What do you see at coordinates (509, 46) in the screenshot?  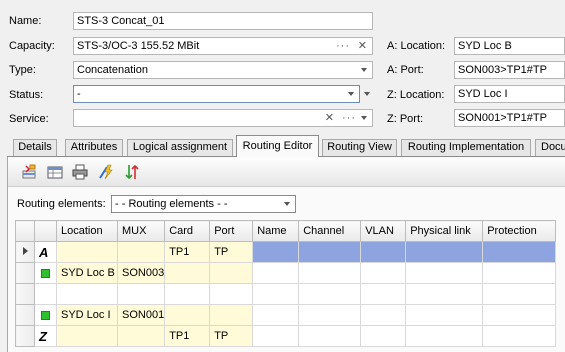 I see `a-location-field: SYD Loc B` at bounding box center [509, 46].